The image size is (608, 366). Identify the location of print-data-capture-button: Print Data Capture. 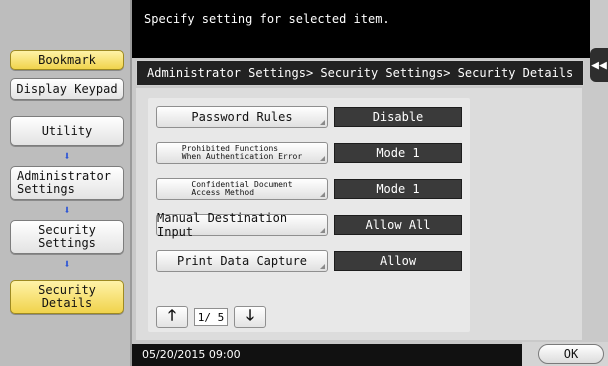
(242, 261).